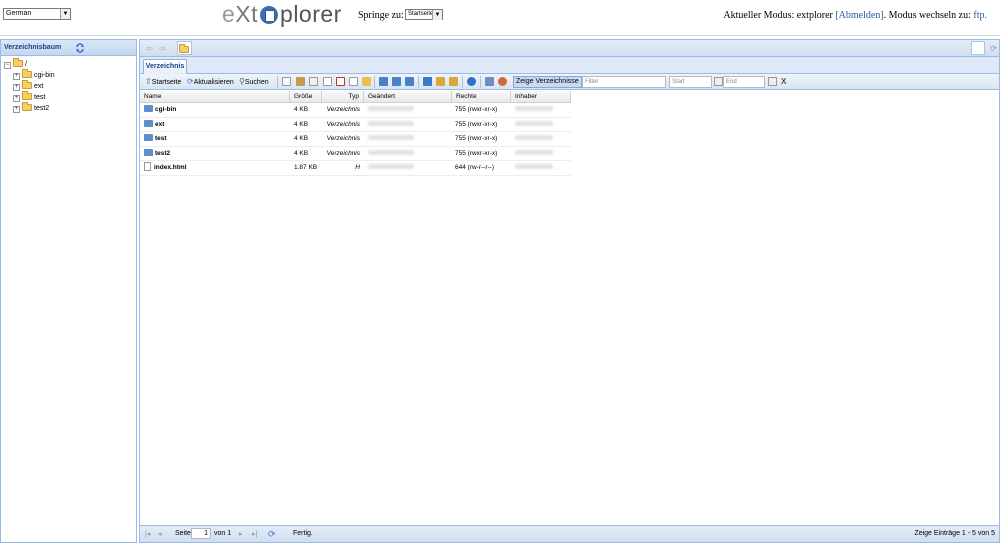 The height and width of the screenshot is (543, 1000). Describe the element at coordinates (408, 97) in the screenshot. I see `column-header-modified: Geändert` at that location.